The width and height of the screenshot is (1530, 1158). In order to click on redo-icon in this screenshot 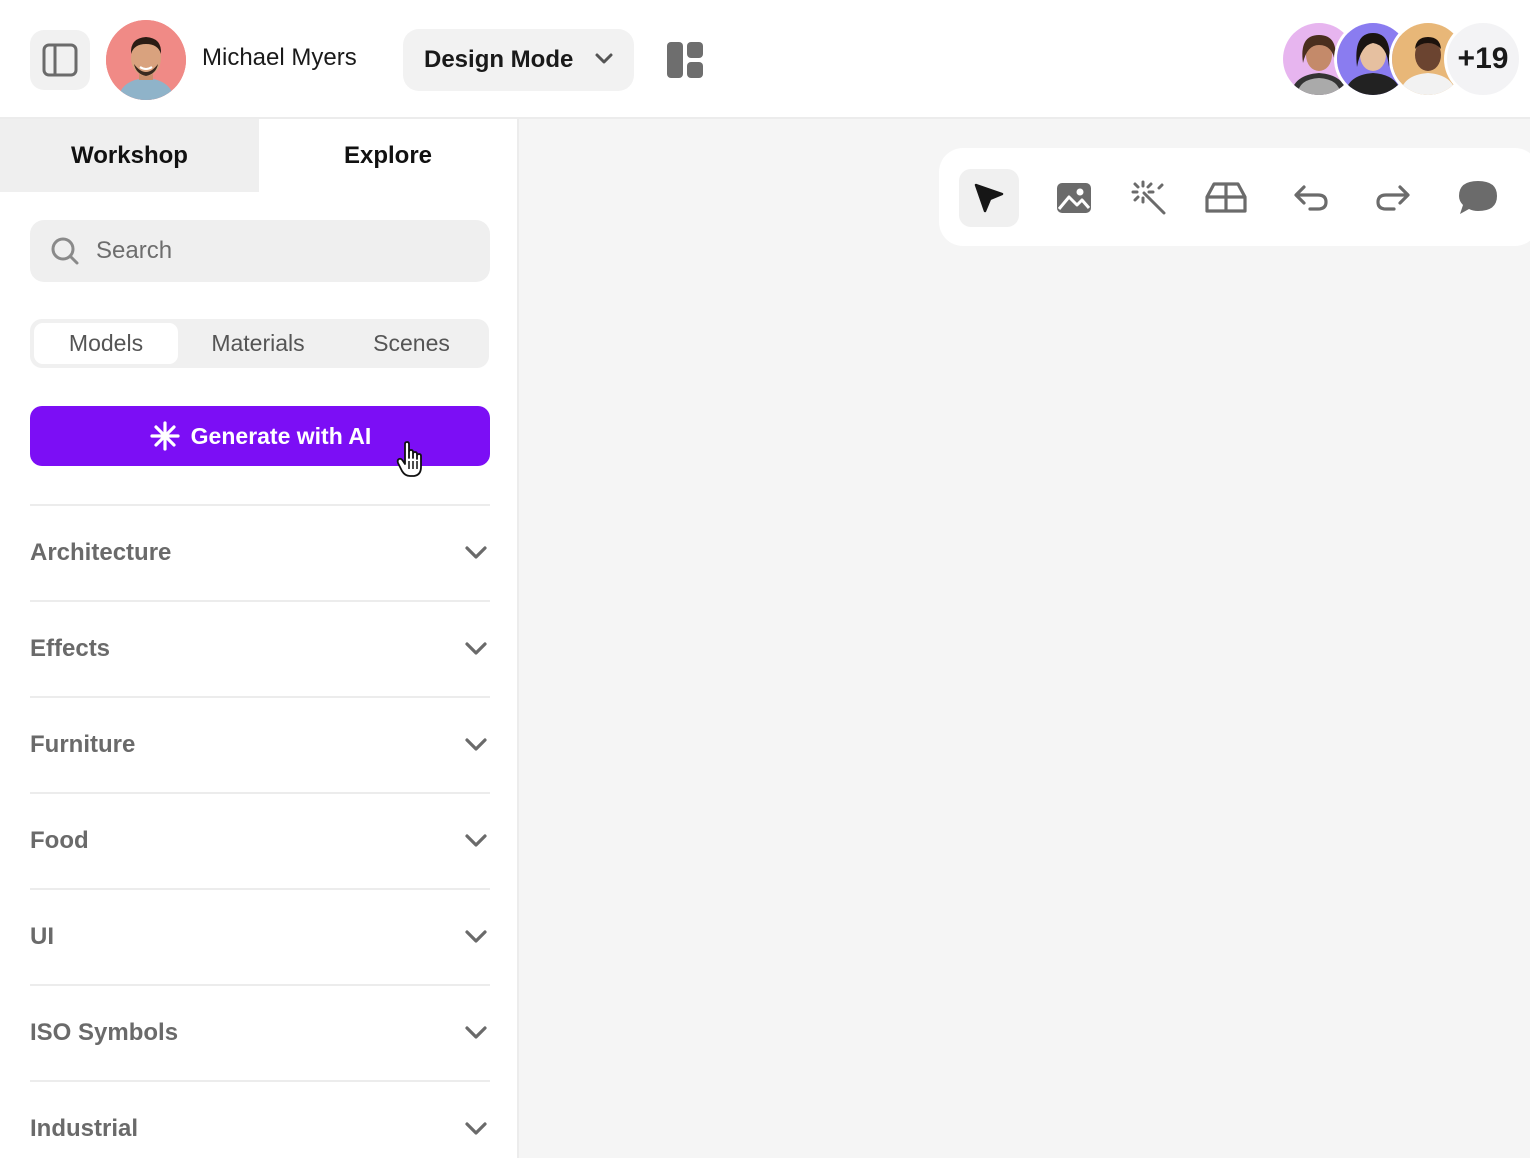, I will do `click(1393, 198)`.